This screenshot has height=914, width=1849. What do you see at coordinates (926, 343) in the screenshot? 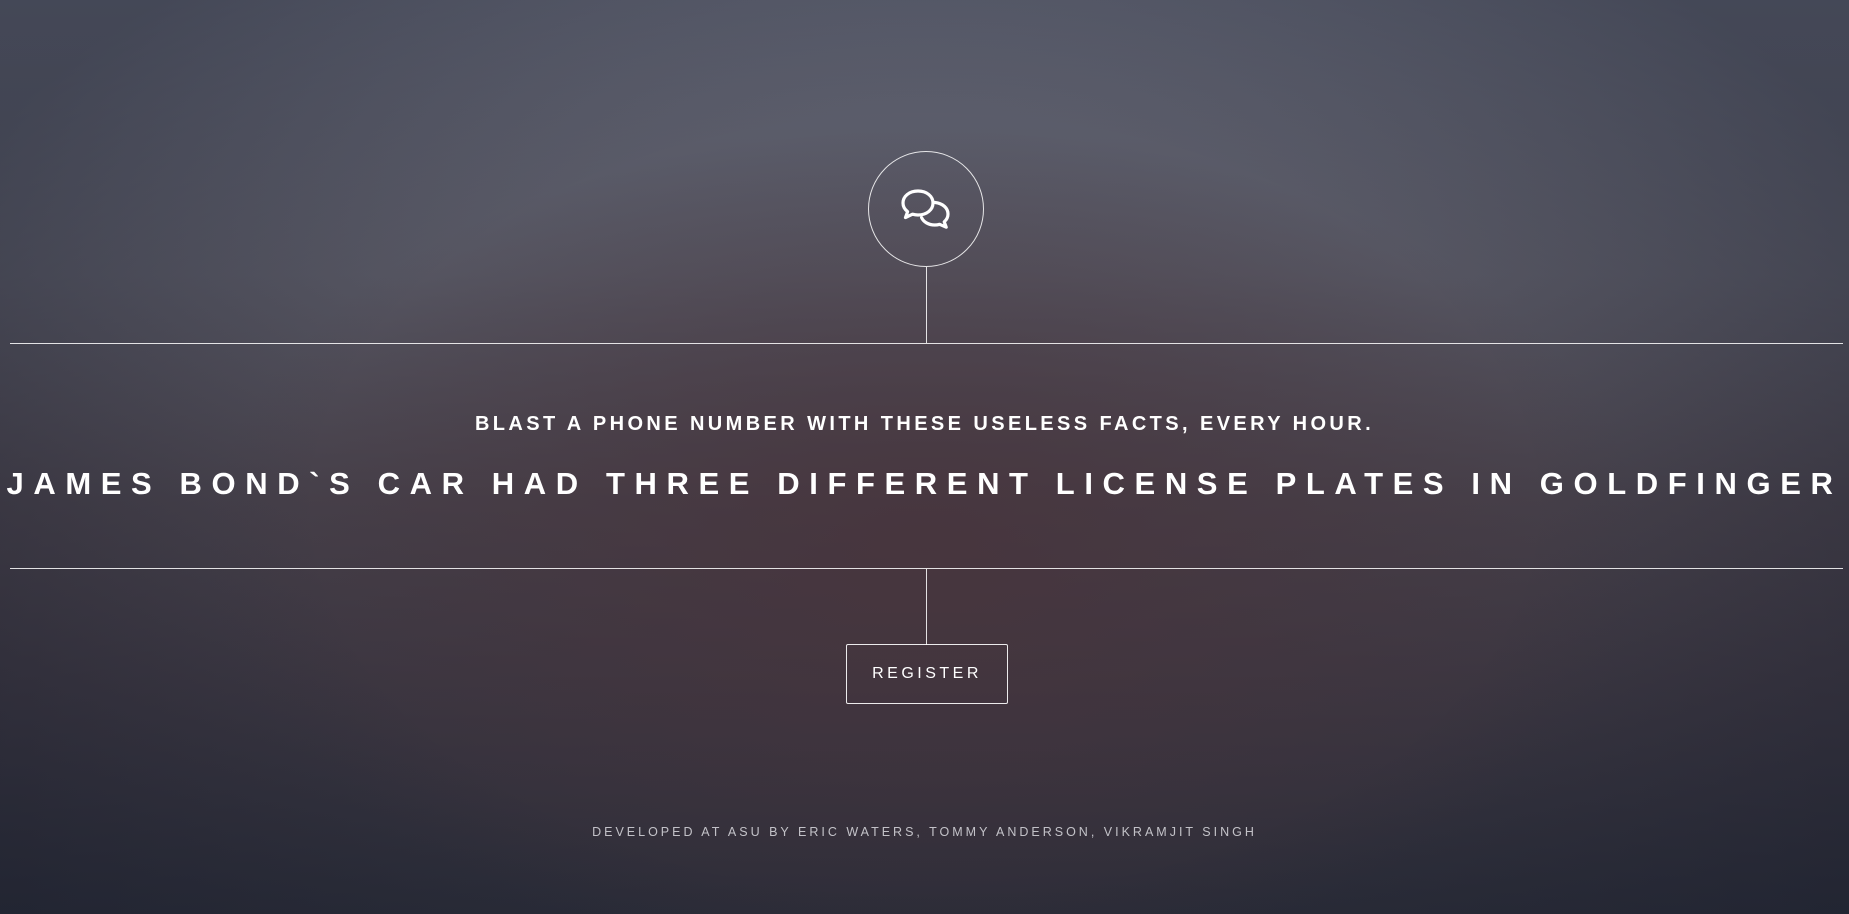
I see `divider-top` at bounding box center [926, 343].